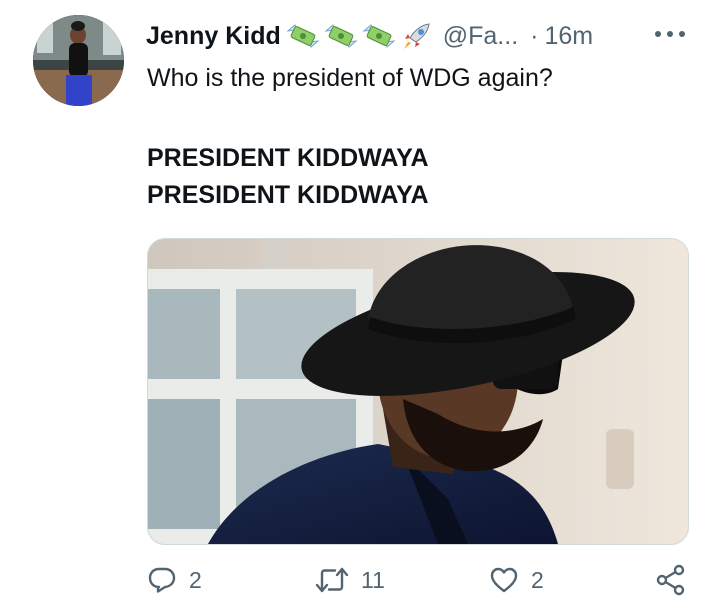 The height and width of the screenshot is (615, 720). What do you see at coordinates (350, 580) in the screenshot?
I see `retweet-button: 11` at bounding box center [350, 580].